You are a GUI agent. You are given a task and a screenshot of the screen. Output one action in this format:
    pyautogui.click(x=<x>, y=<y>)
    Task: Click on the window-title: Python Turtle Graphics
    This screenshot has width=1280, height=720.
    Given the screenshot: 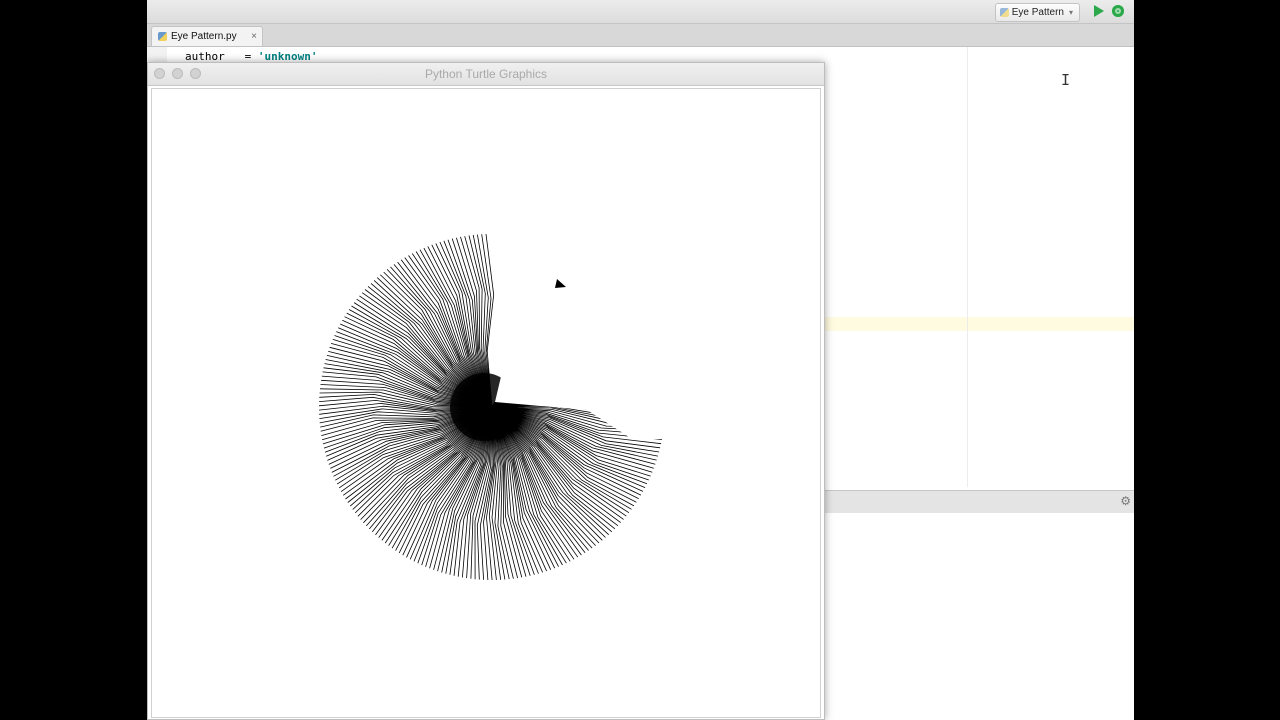 What is the action you would take?
    pyautogui.click(x=486, y=74)
    